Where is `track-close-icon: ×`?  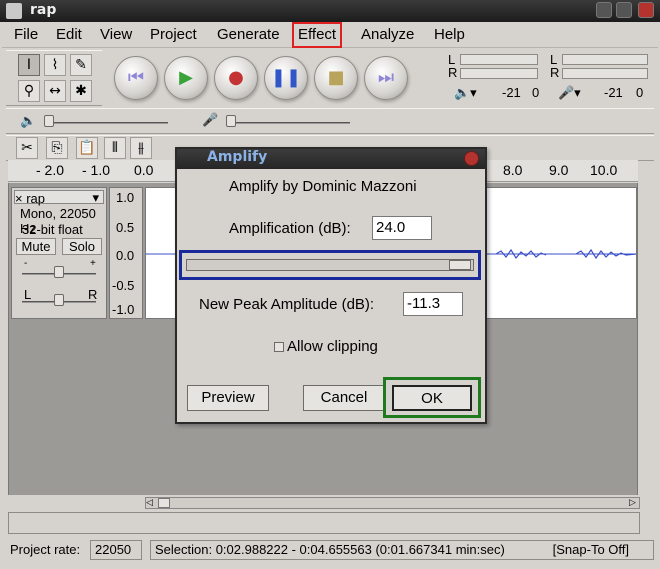 track-close-icon: × is located at coordinates (19, 198).